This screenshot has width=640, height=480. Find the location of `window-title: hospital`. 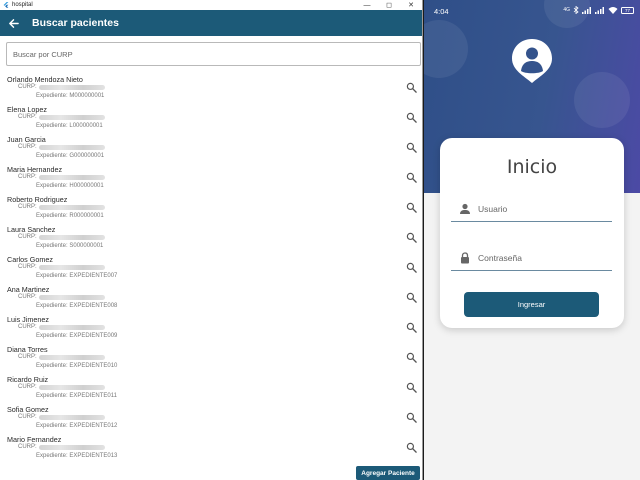

window-title: hospital is located at coordinates (22, 5).